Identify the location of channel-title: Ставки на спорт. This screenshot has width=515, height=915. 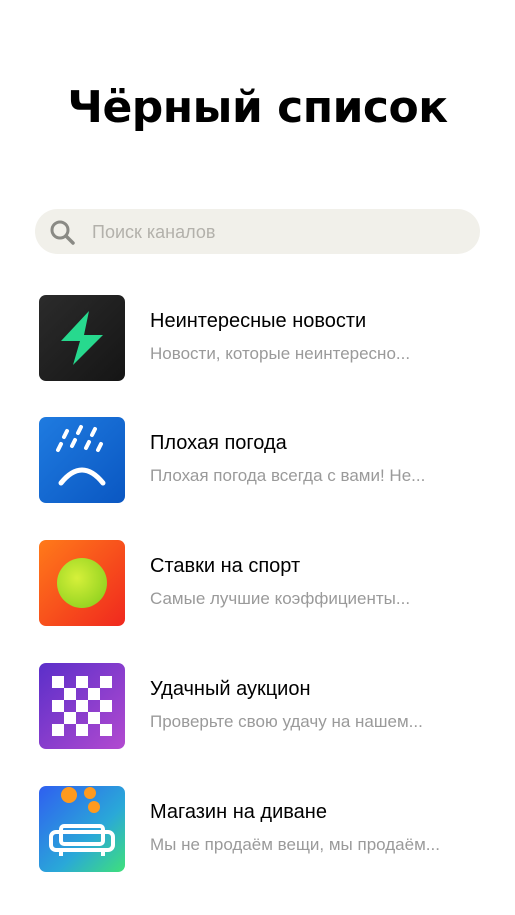
(225, 566).